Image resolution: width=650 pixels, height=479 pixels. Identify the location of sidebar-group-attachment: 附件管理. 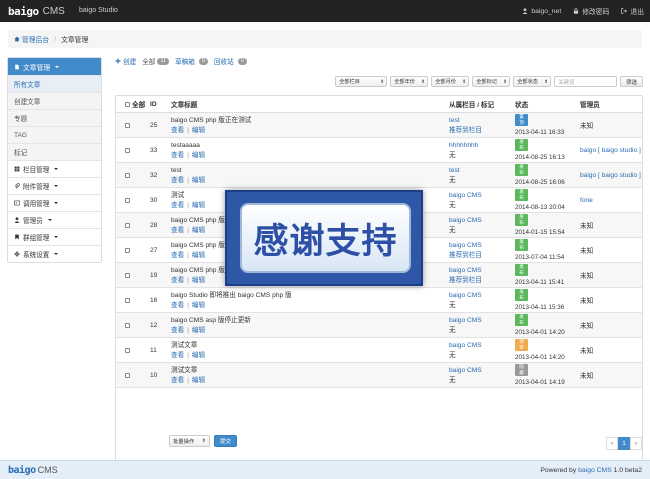
(54, 185).